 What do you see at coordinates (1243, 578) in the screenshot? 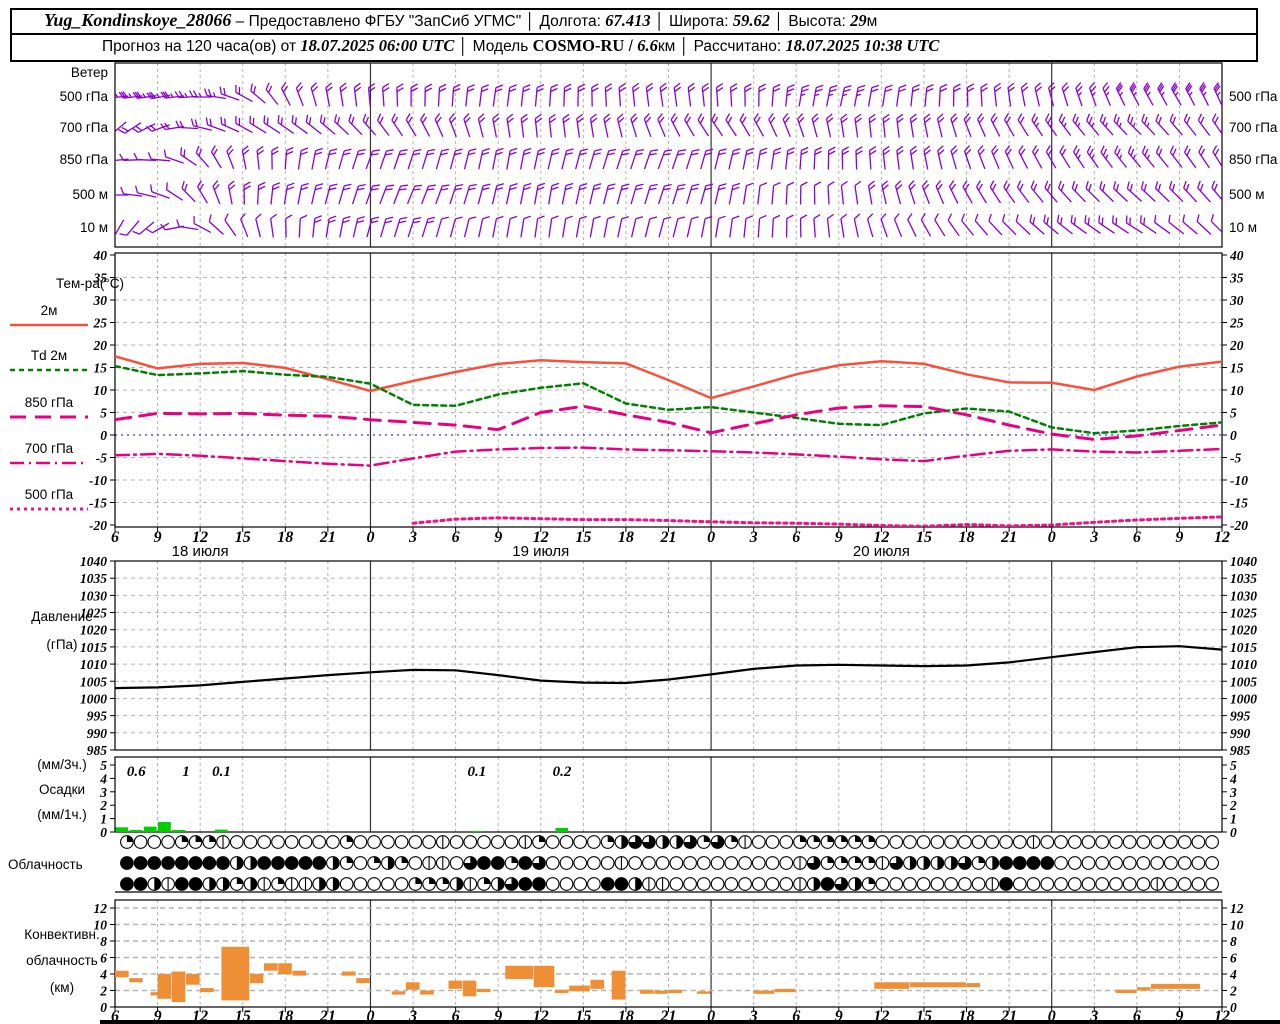
I see `pressure-ytick-right: 1035` at bounding box center [1243, 578].